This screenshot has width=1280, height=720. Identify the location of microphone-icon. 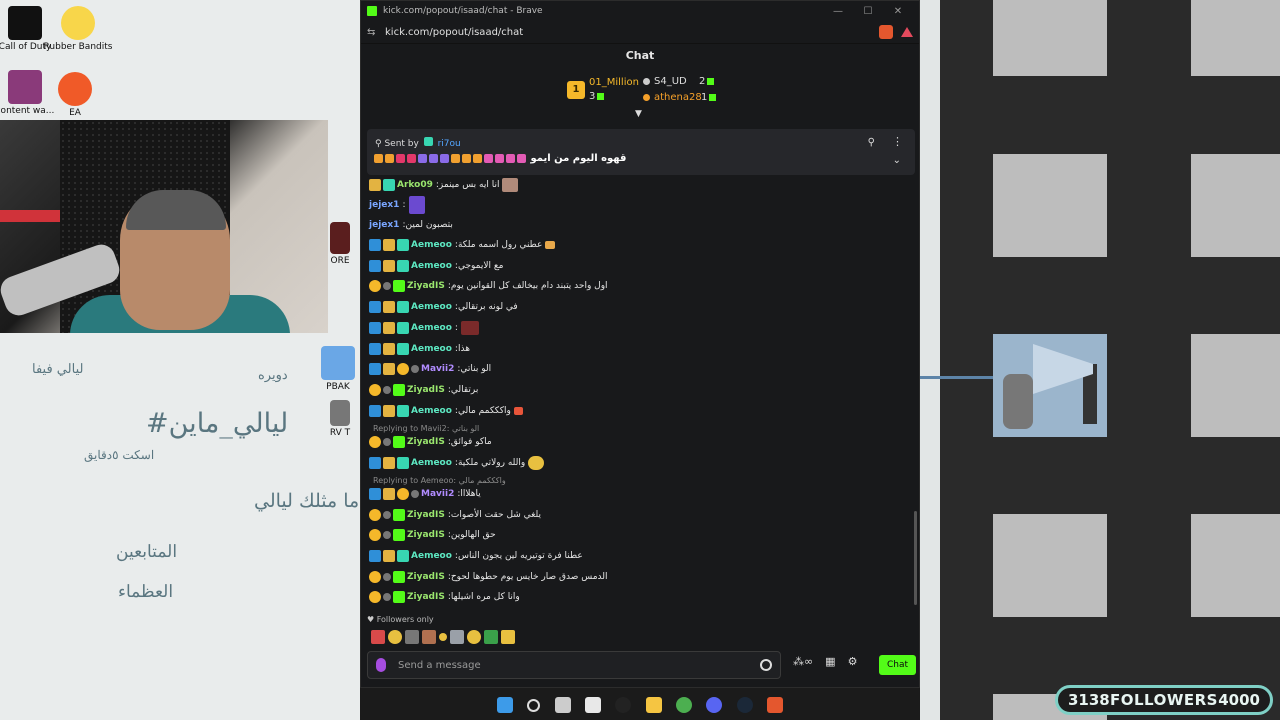
(381, 665).